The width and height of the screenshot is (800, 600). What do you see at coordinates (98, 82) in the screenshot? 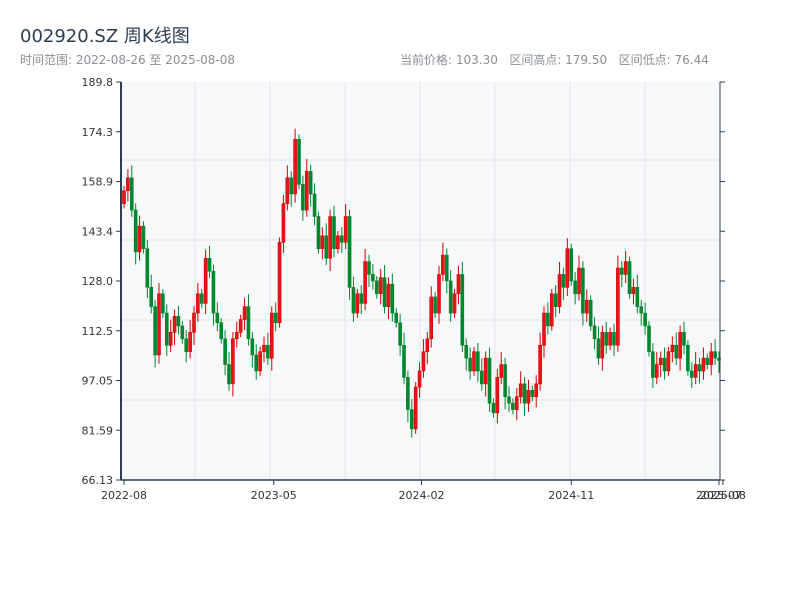
I see `y-tick-label: 189.8` at bounding box center [98, 82].